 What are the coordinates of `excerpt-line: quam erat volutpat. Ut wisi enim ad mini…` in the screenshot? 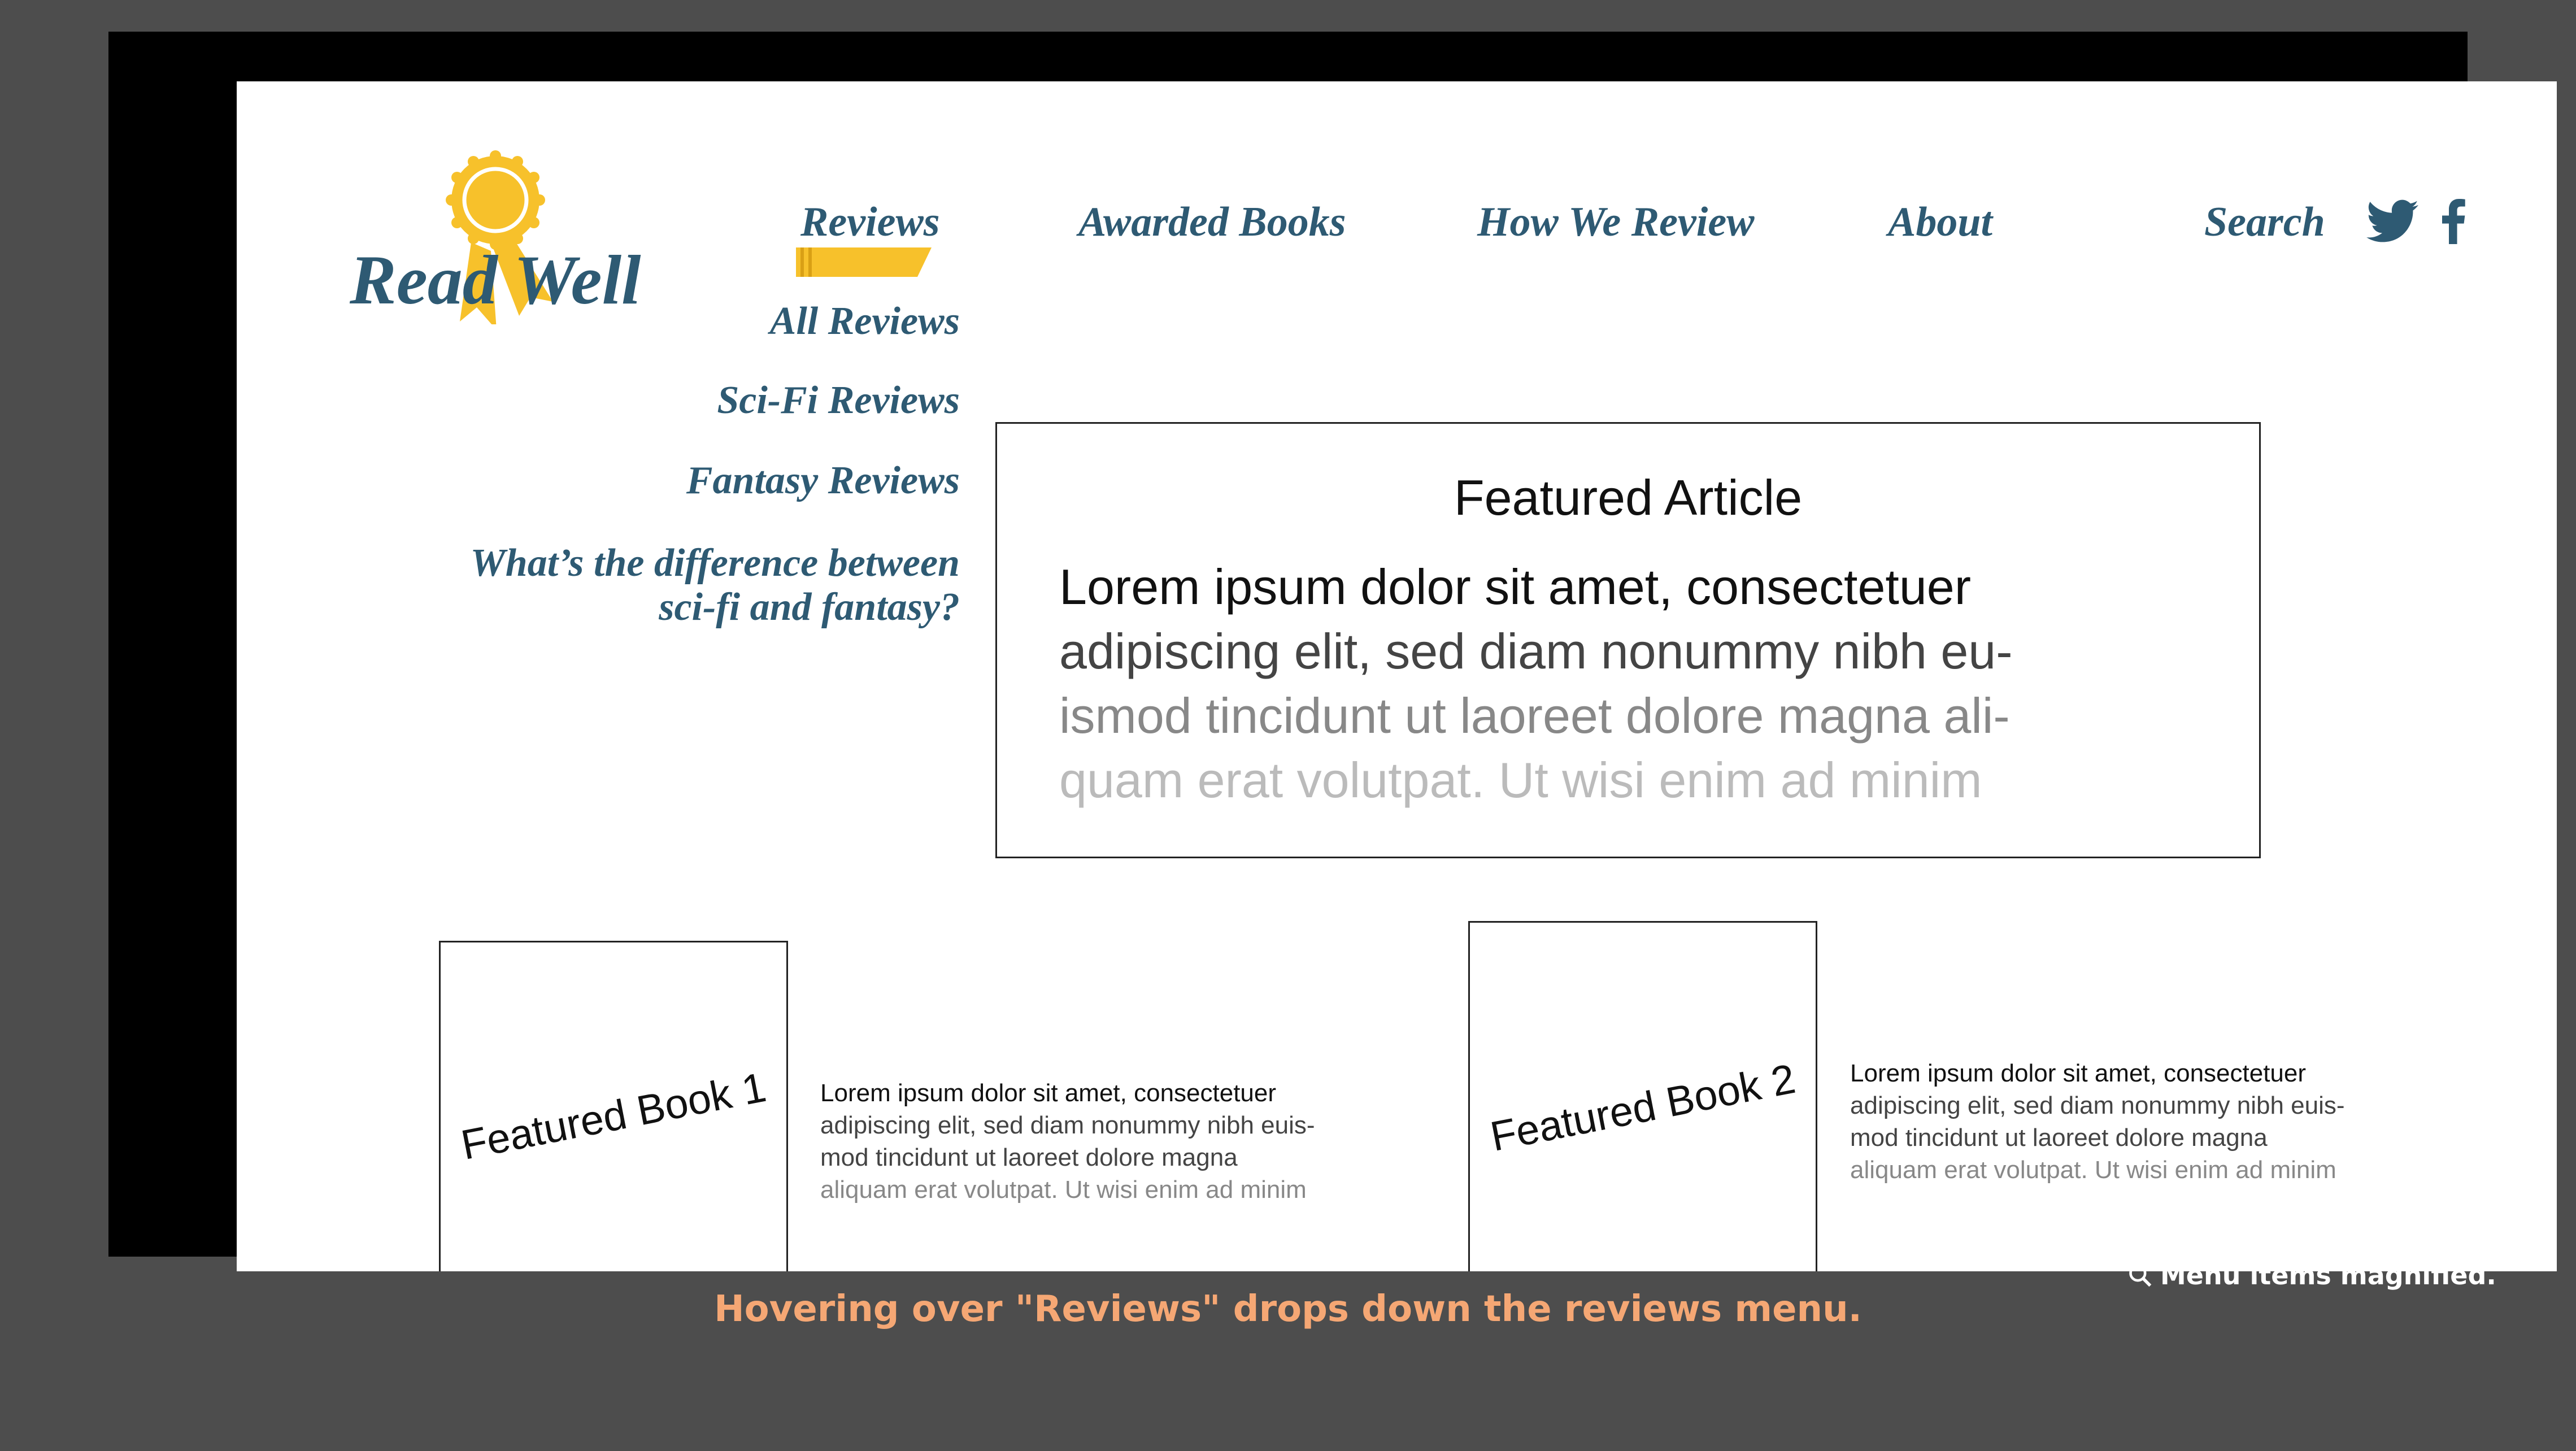 It's located at (1520, 780).